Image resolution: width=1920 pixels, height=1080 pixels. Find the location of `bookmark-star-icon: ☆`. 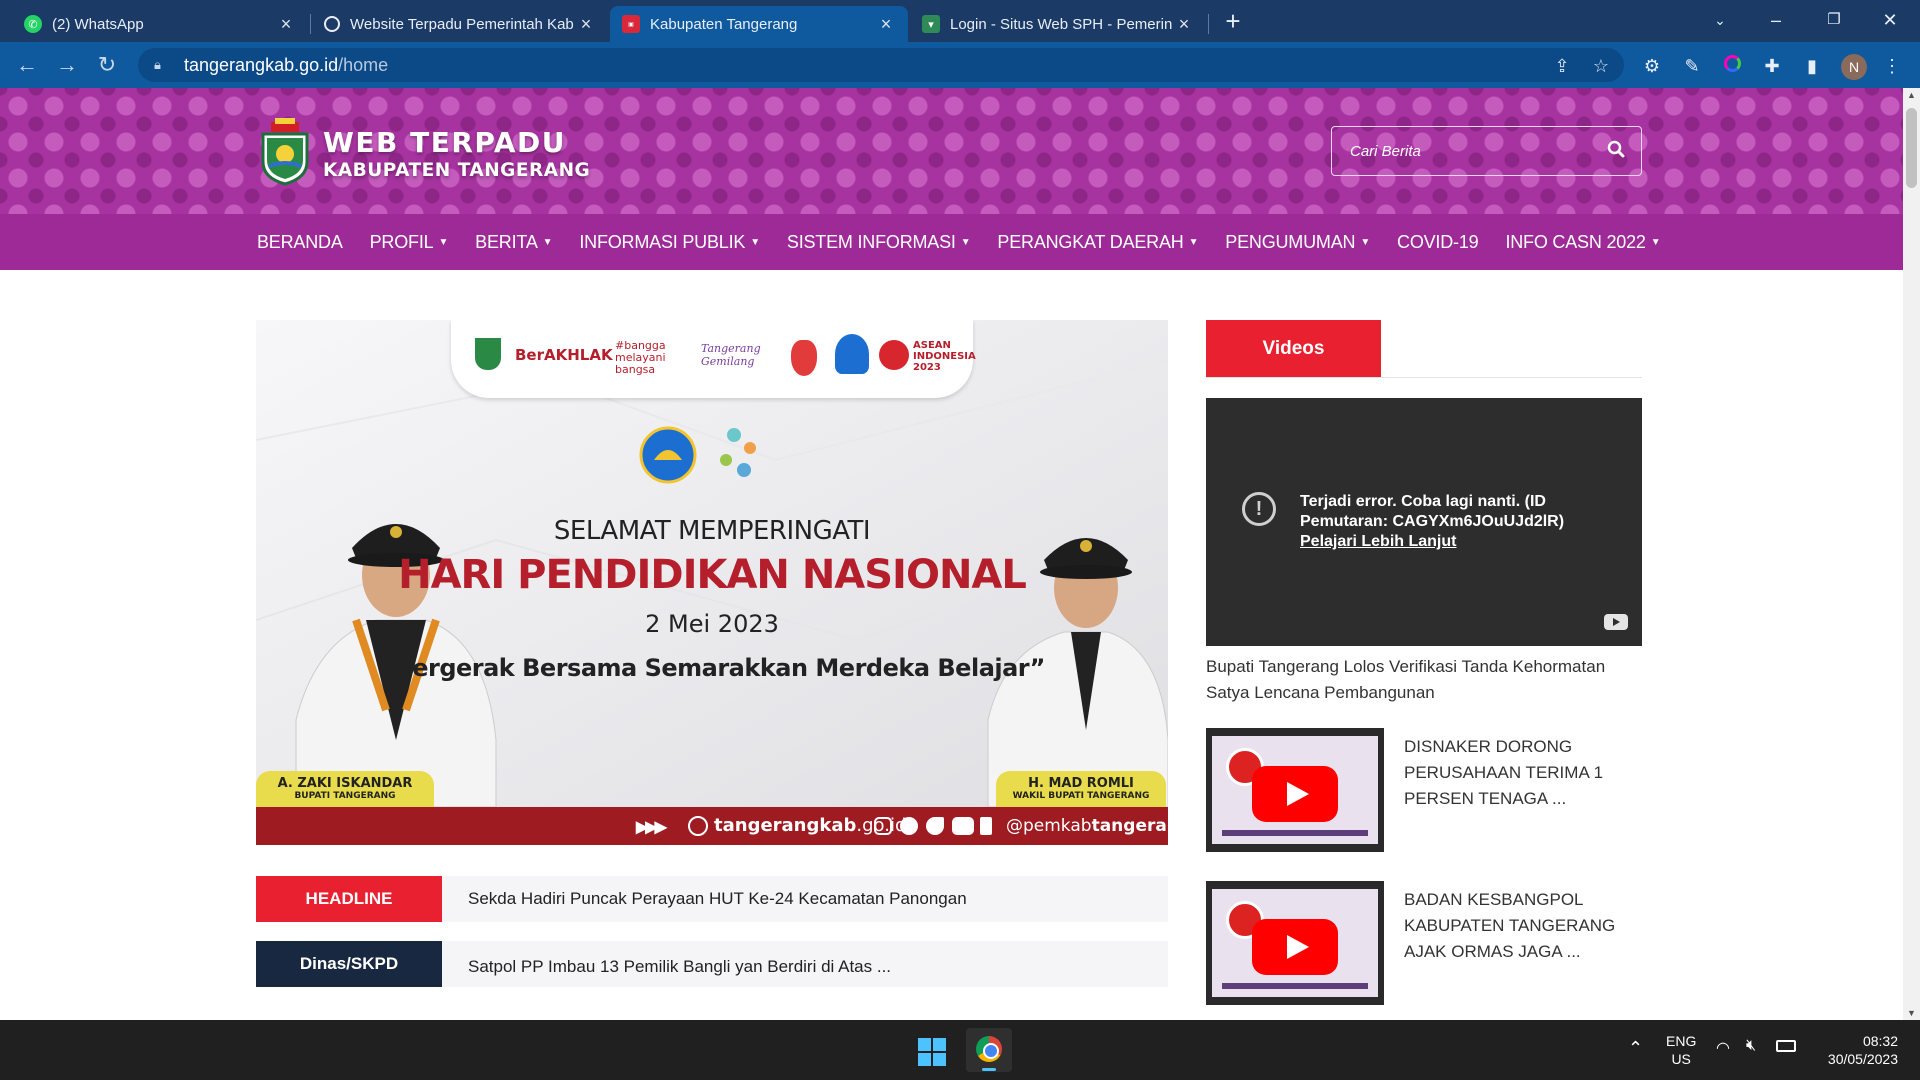

bookmark-star-icon: ☆ is located at coordinates (1601, 66).